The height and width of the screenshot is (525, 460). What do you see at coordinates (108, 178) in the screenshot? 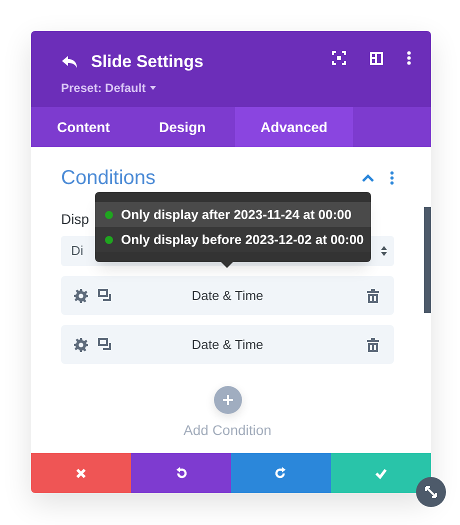
I see `section-title: Conditions` at bounding box center [108, 178].